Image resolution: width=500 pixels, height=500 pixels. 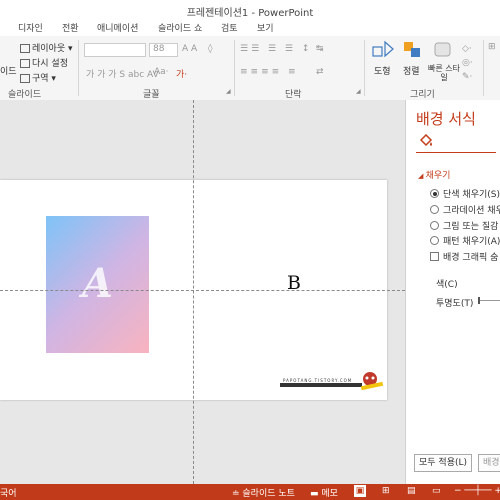 What do you see at coordinates (434, 256) in the screenshot?
I see `checkbox-icon` at bounding box center [434, 256].